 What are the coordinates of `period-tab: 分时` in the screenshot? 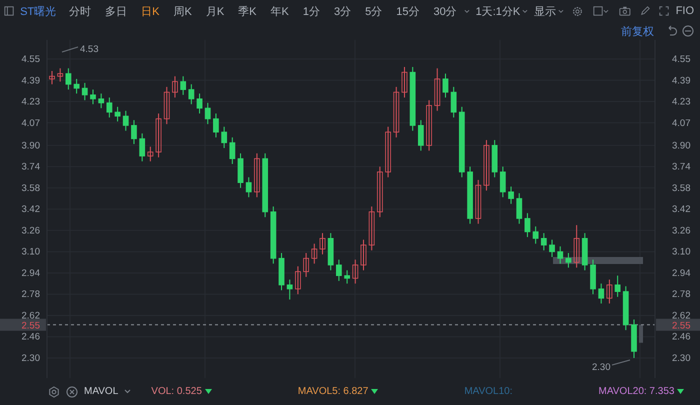 It's located at (80, 11).